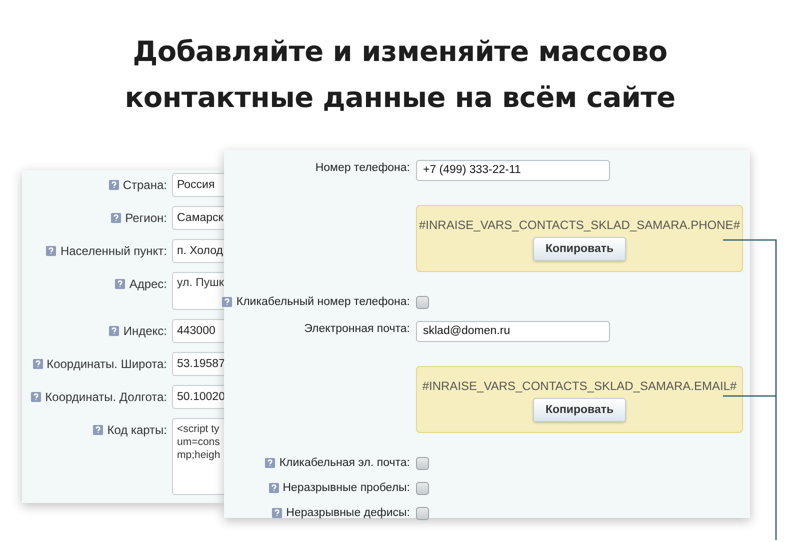 The width and height of the screenshot is (800, 542). Describe the element at coordinates (400, 98) in the screenshot. I see `heading: контактные данные на всём сайте` at that location.